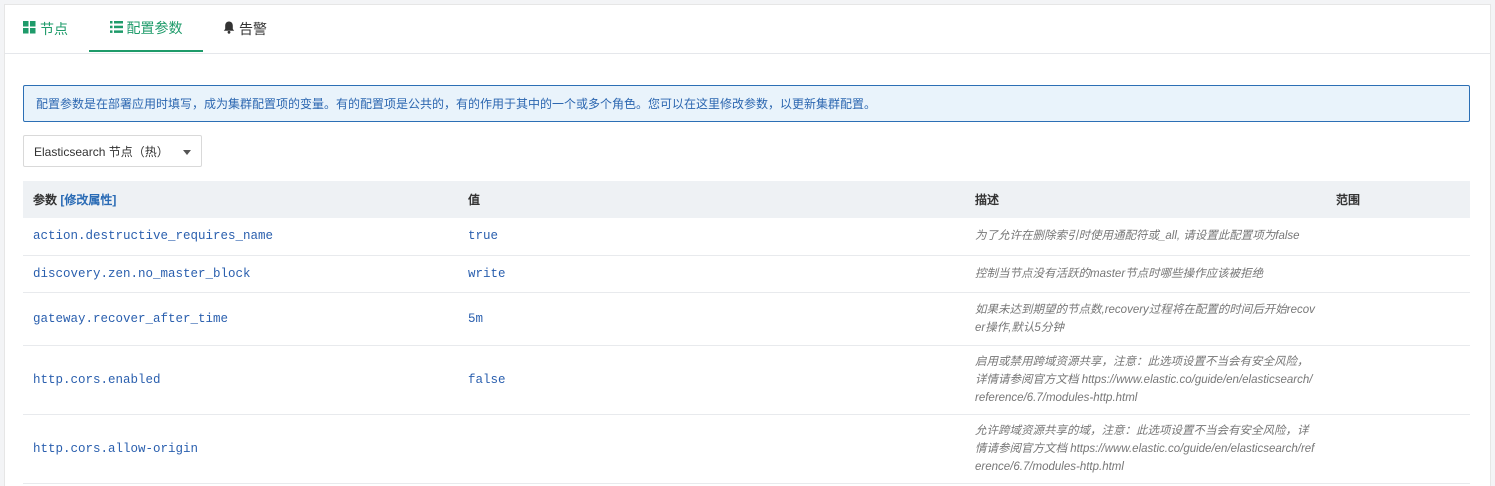 The image size is (1495, 486). What do you see at coordinates (187, 152) in the screenshot?
I see `caret-down-icon` at bounding box center [187, 152].